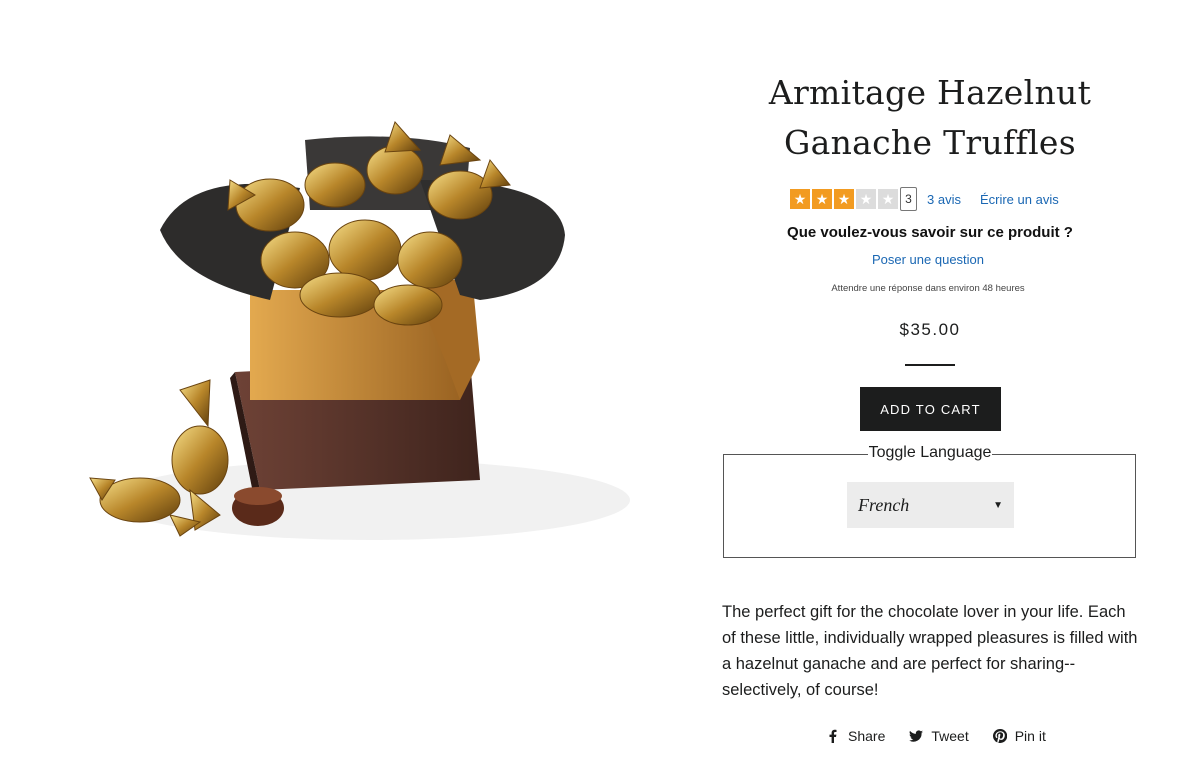  What do you see at coordinates (930, 409) in the screenshot?
I see `add-to-cart-button: ADD TO CART` at bounding box center [930, 409].